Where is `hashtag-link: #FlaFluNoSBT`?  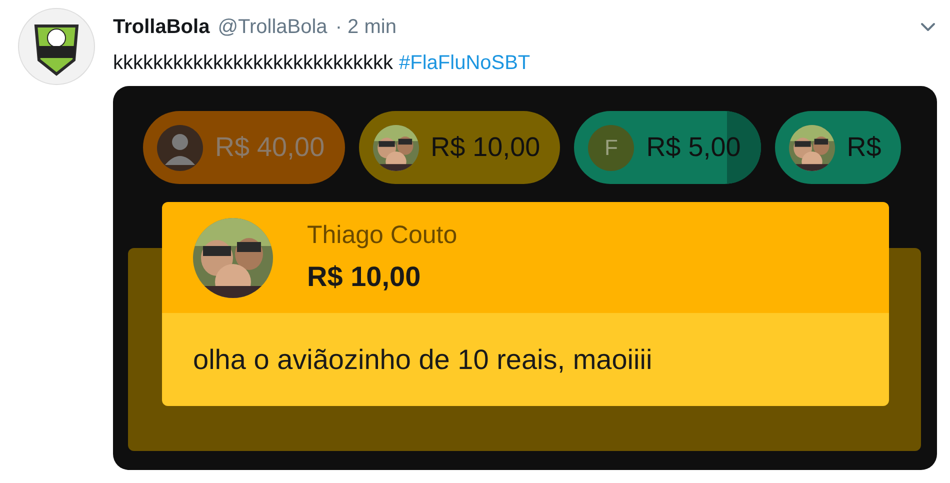 hashtag-link: #FlaFluNoSBT is located at coordinates (464, 63).